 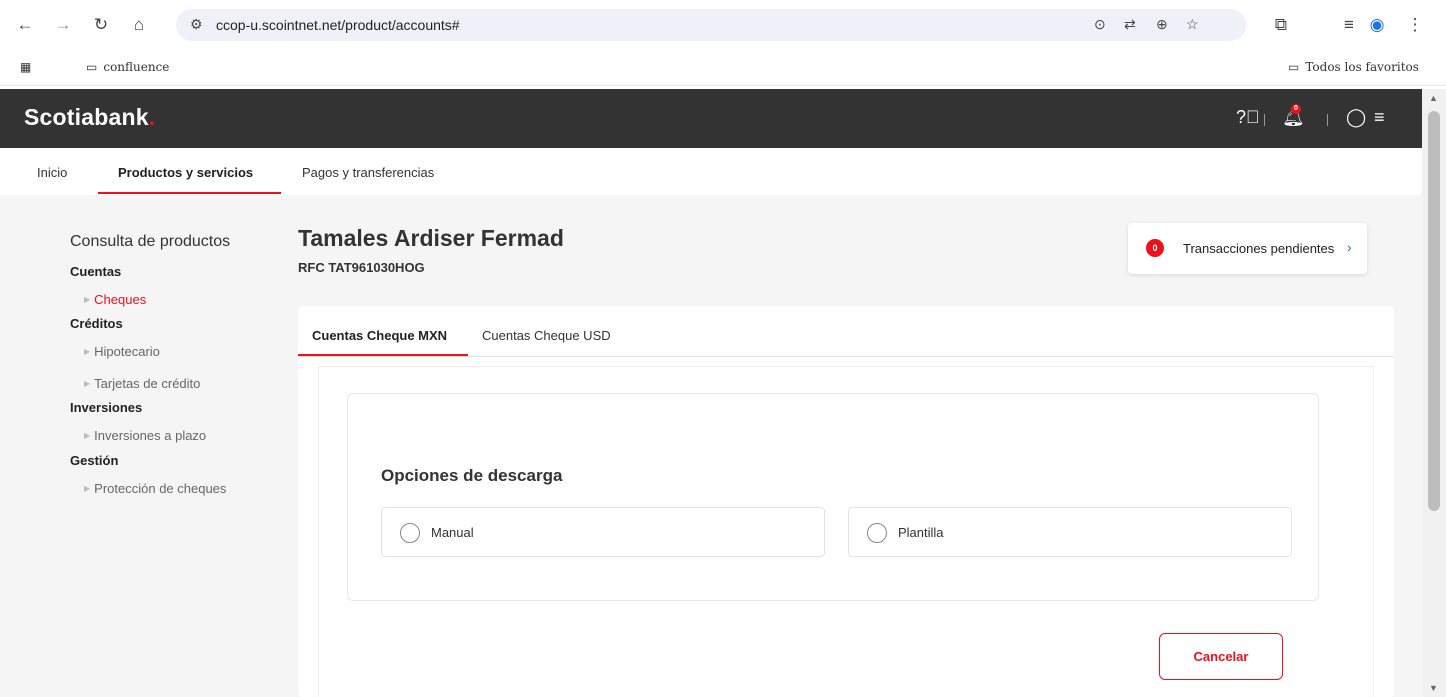 What do you see at coordinates (1162, 24) in the screenshot?
I see `zoom-icon: ⊕` at bounding box center [1162, 24].